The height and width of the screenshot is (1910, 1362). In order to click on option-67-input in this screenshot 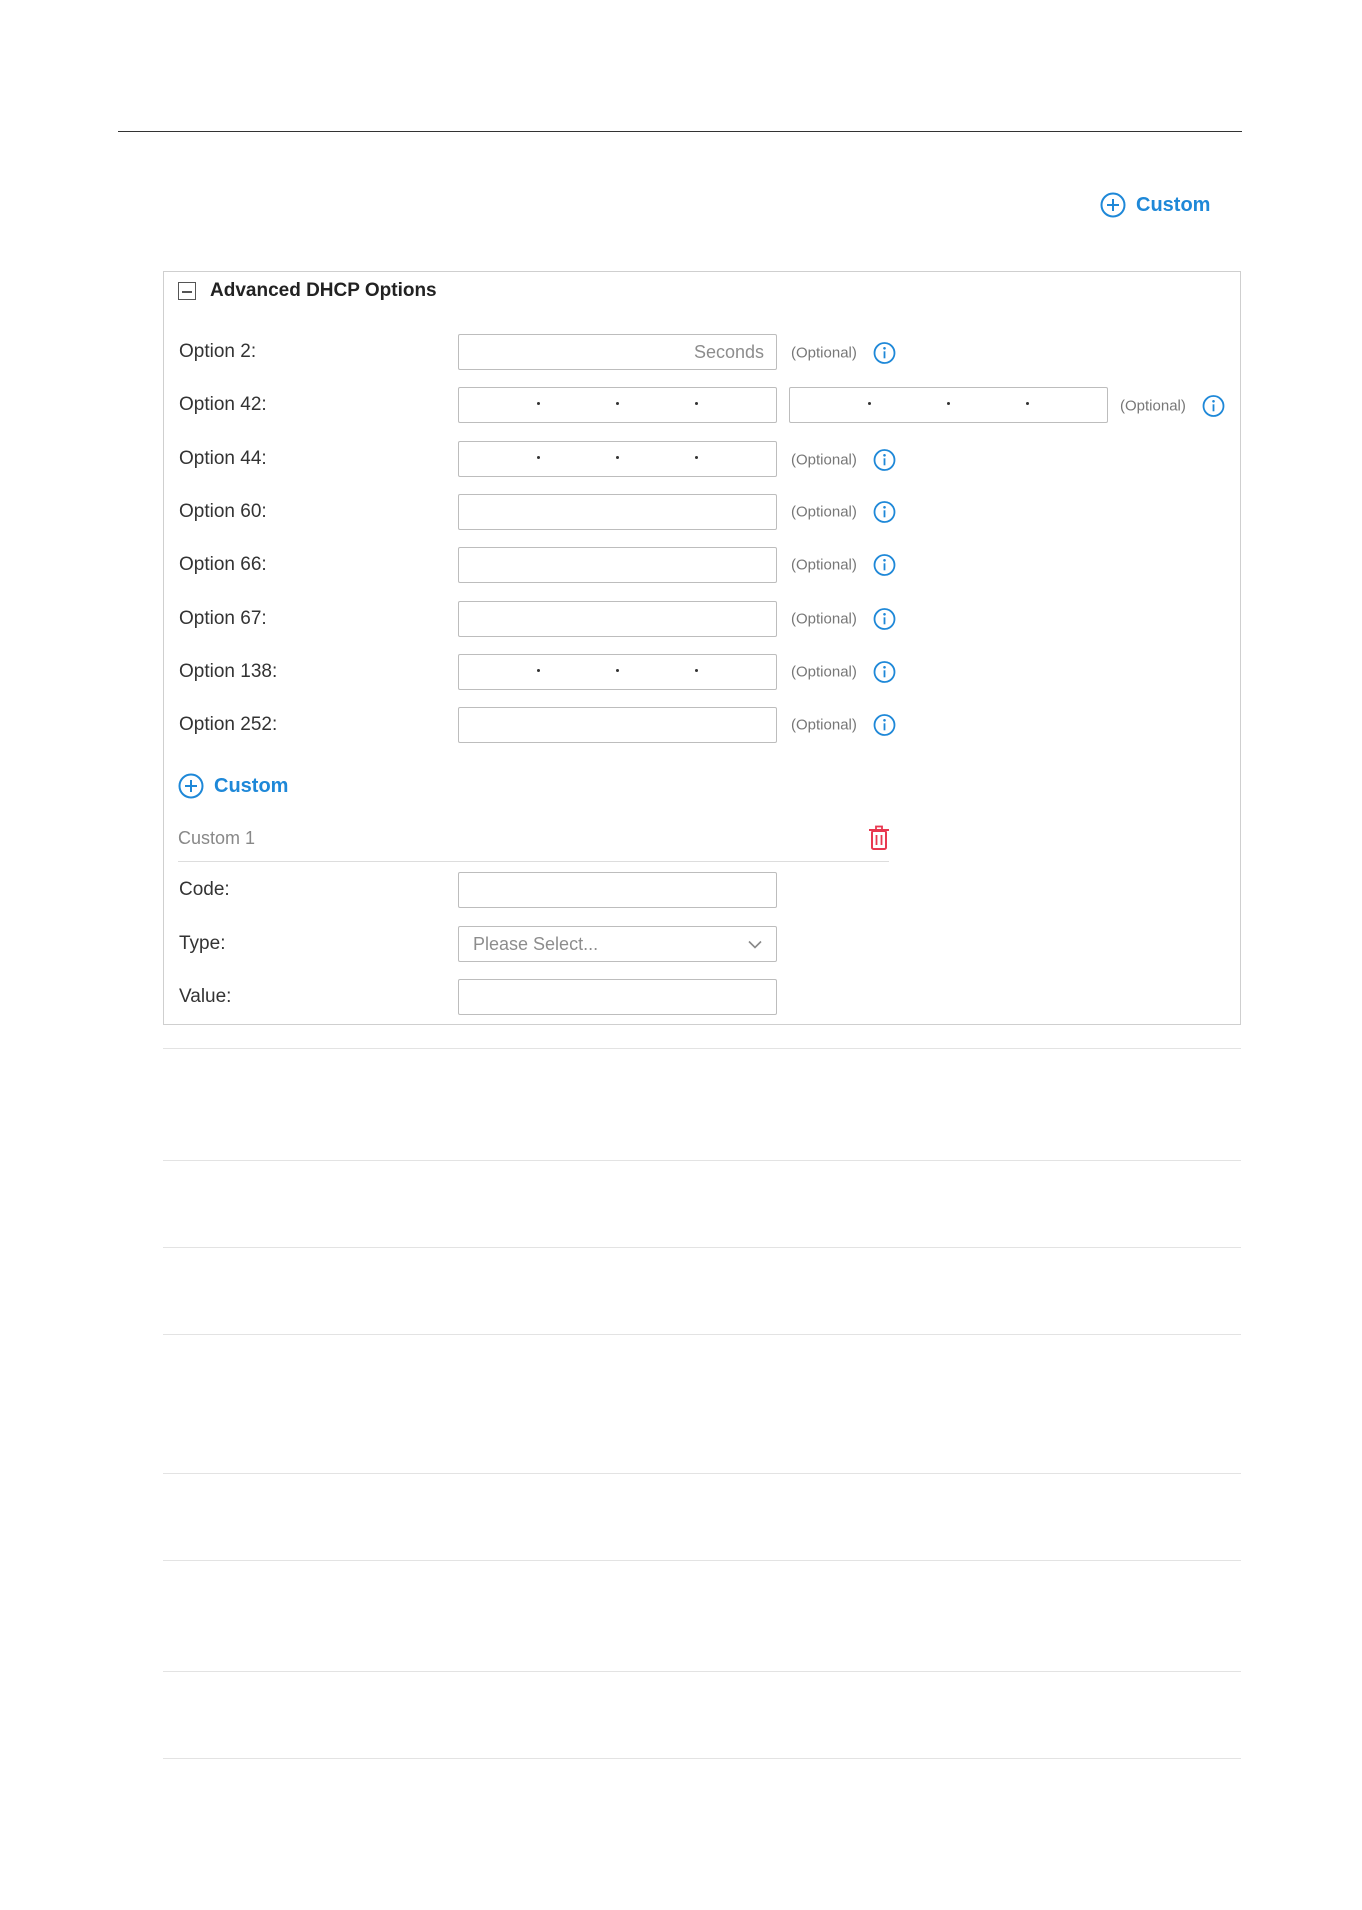, I will do `click(617, 619)`.